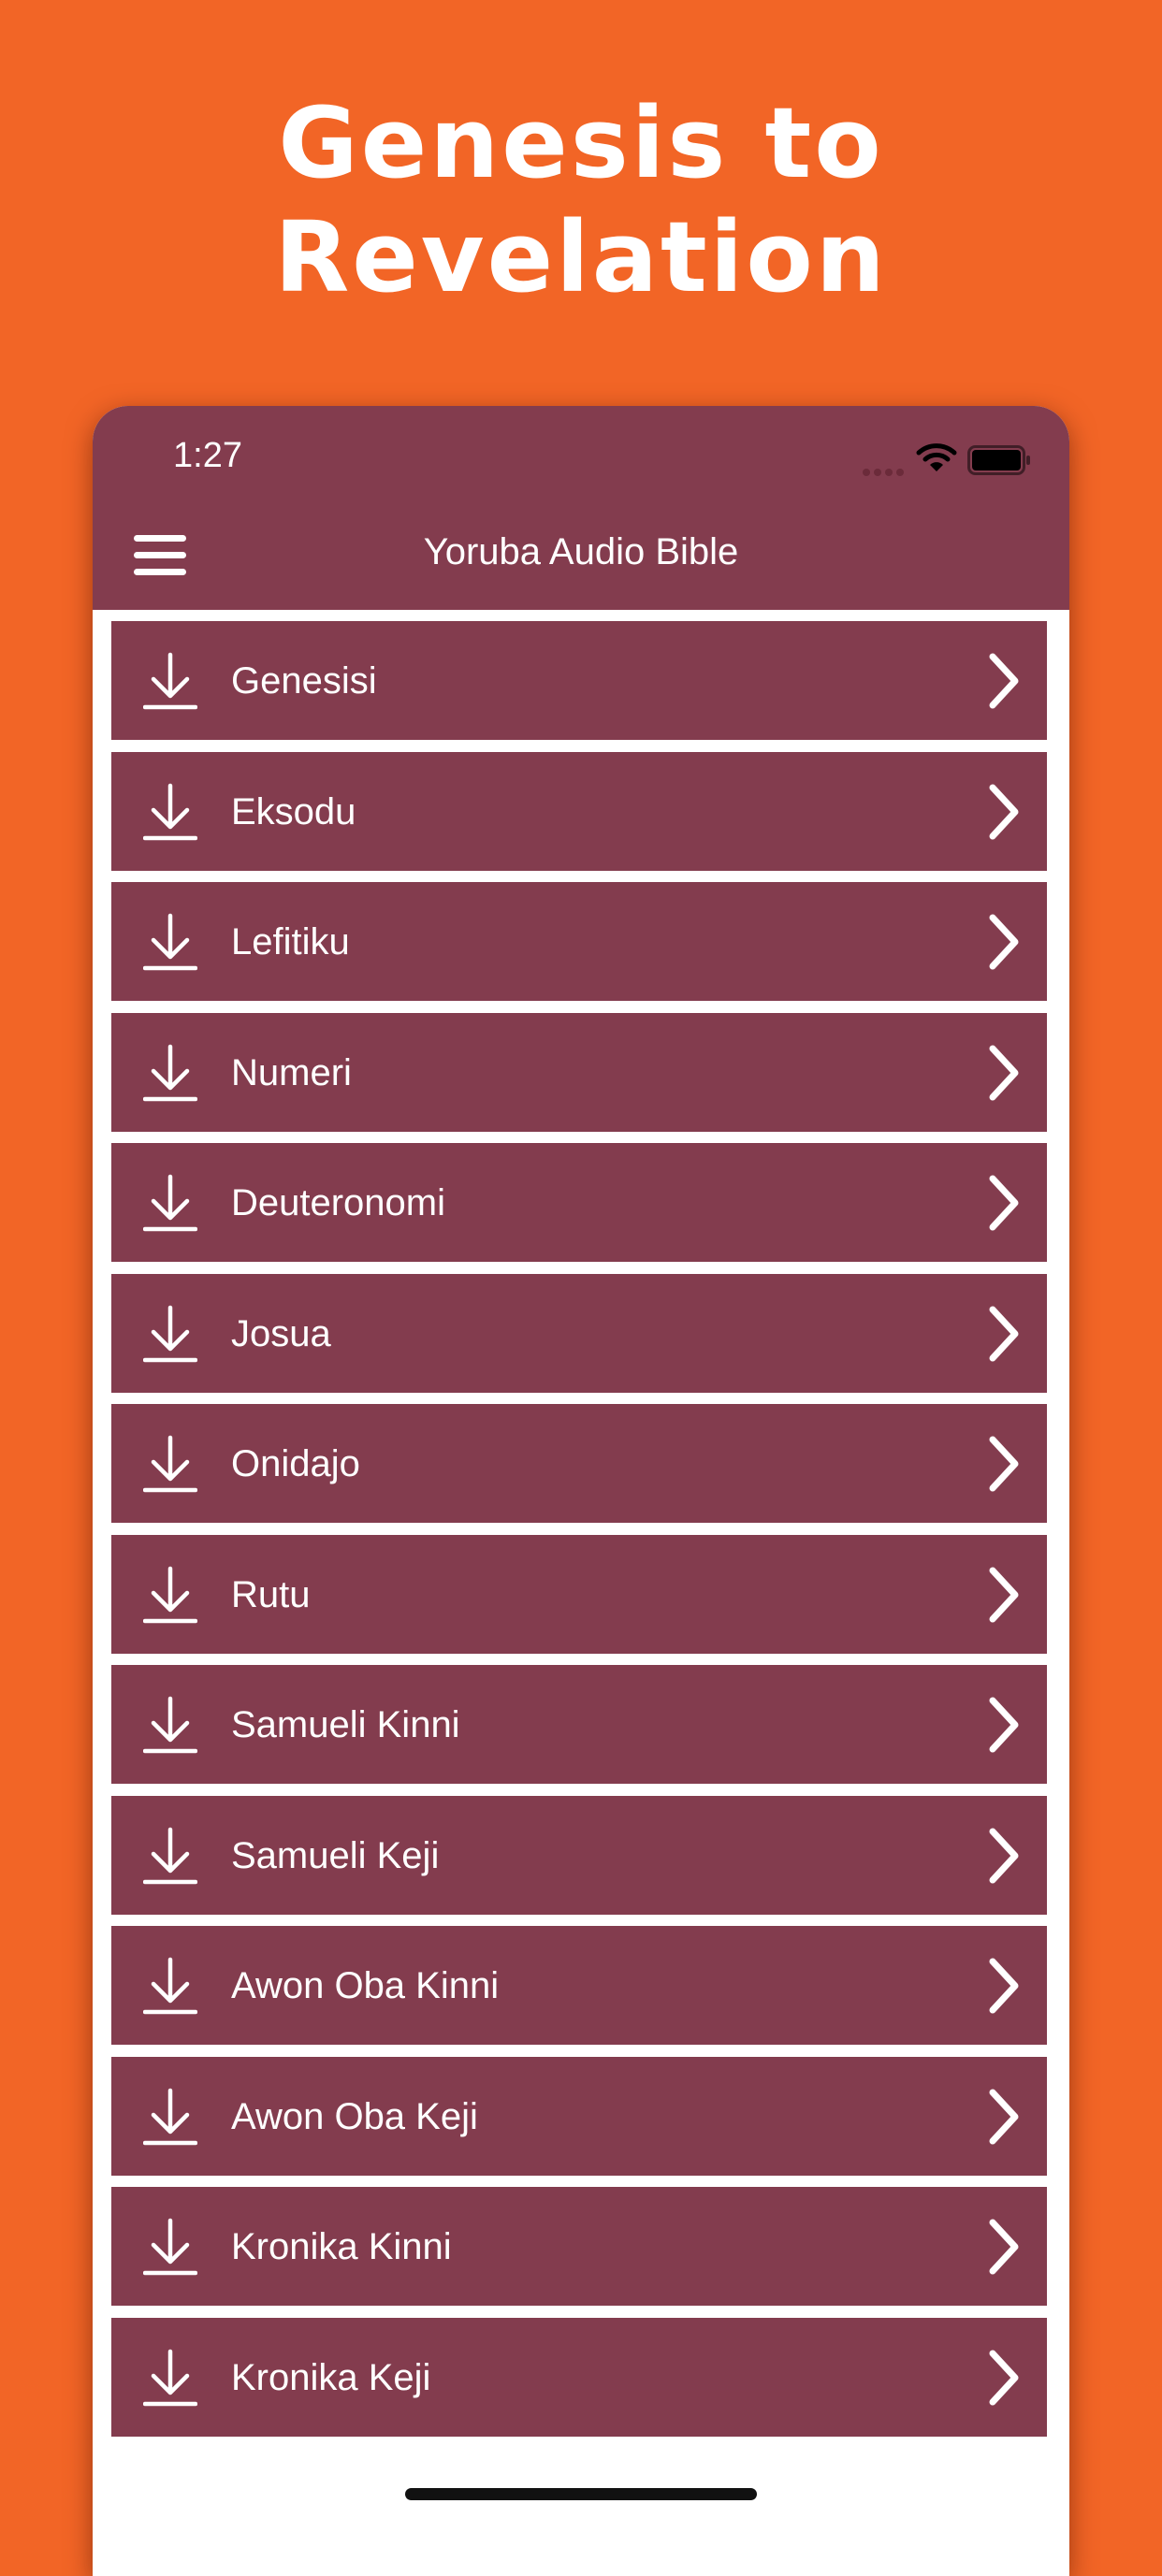 The image size is (1162, 2576). Describe the element at coordinates (579, 811) in the screenshot. I see `book-list-item-1: Eksodu` at that location.